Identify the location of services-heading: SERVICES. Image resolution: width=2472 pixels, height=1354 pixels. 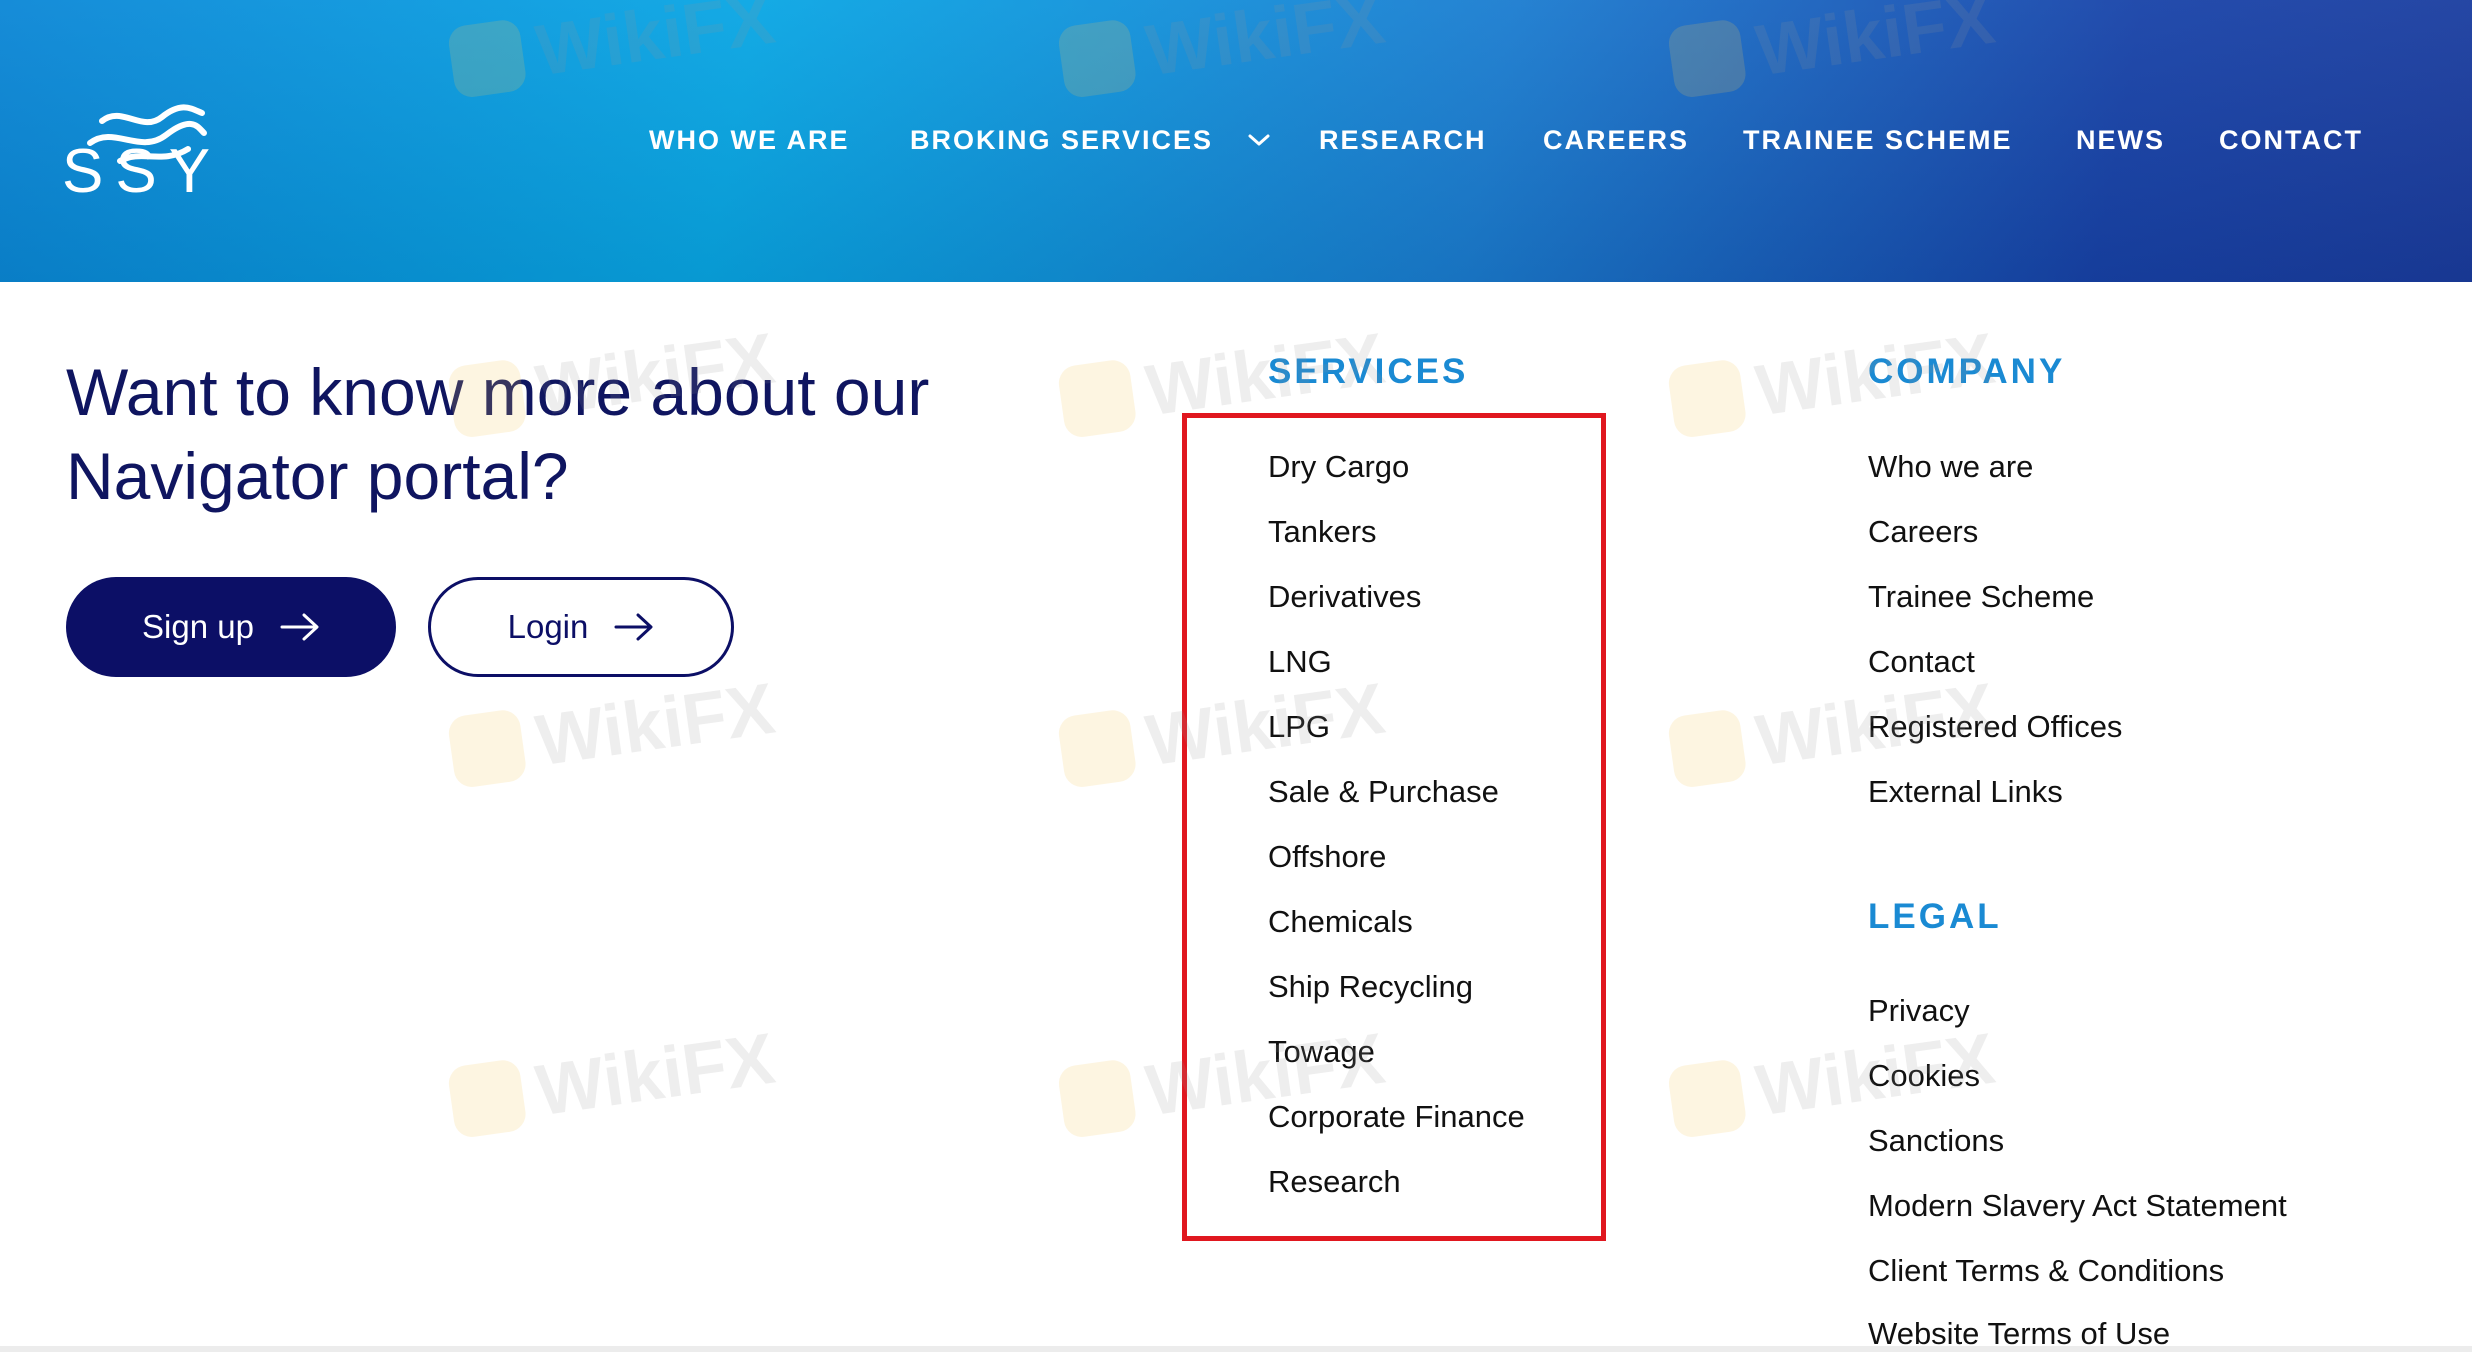
(1368, 371).